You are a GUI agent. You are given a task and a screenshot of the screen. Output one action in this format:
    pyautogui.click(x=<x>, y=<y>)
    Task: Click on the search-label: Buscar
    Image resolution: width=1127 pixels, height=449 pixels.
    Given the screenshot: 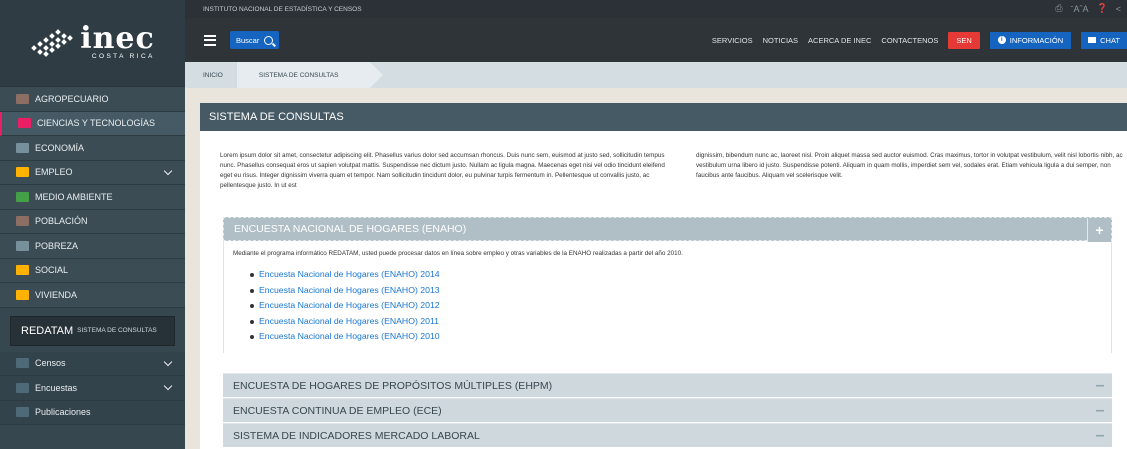 What is the action you would take?
    pyautogui.click(x=248, y=40)
    